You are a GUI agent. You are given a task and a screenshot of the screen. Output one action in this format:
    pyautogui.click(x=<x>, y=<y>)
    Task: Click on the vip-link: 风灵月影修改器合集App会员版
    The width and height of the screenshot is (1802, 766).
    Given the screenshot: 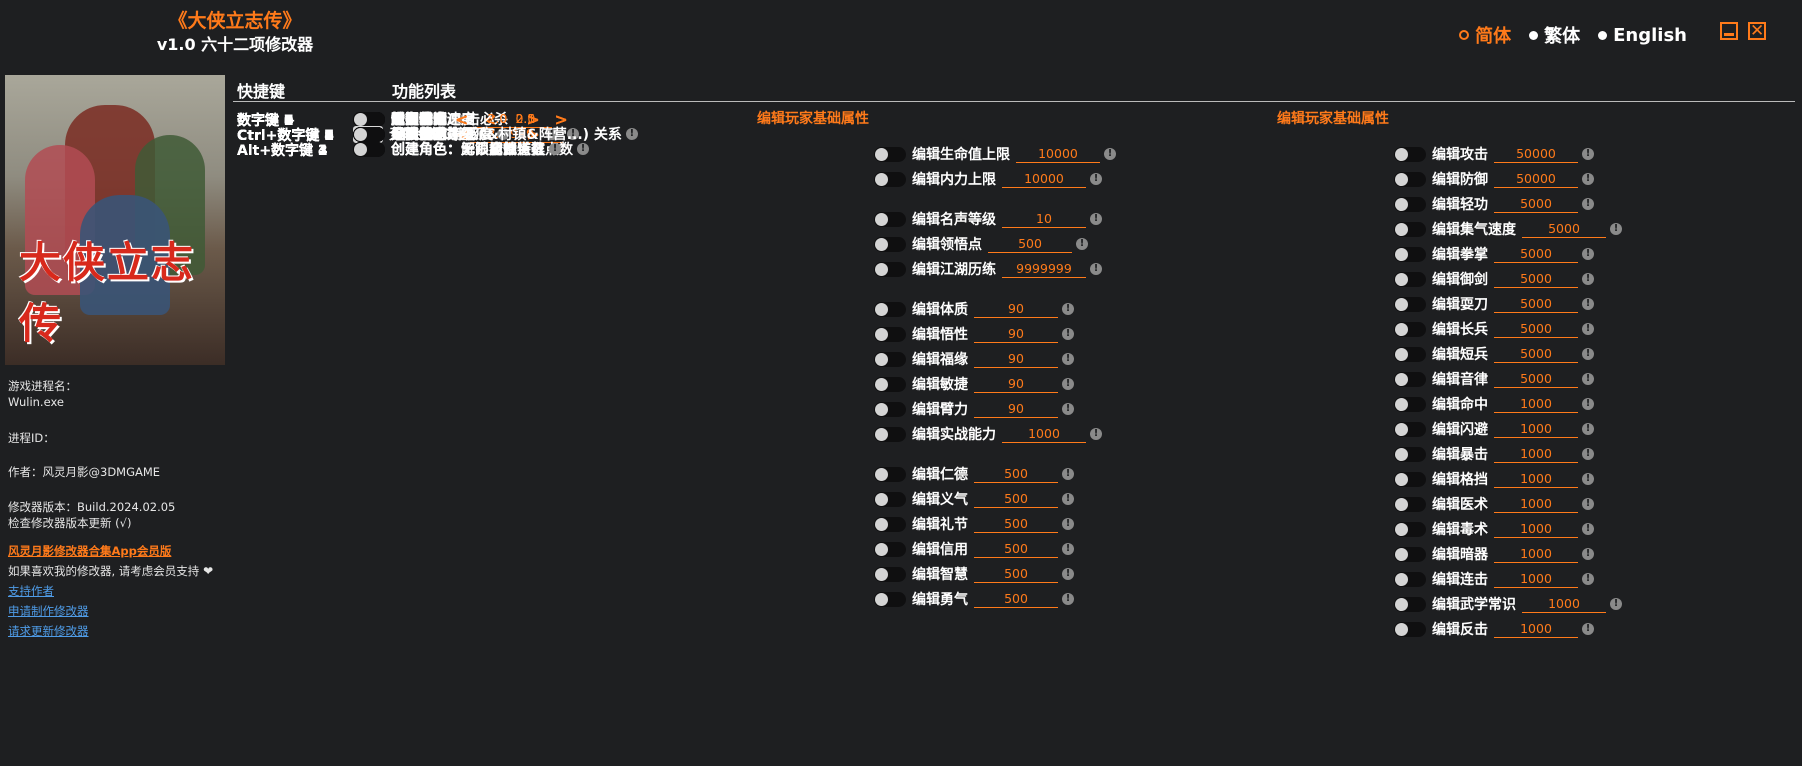 What is the action you would take?
    pyautogui.click(x=89, y=551)
    